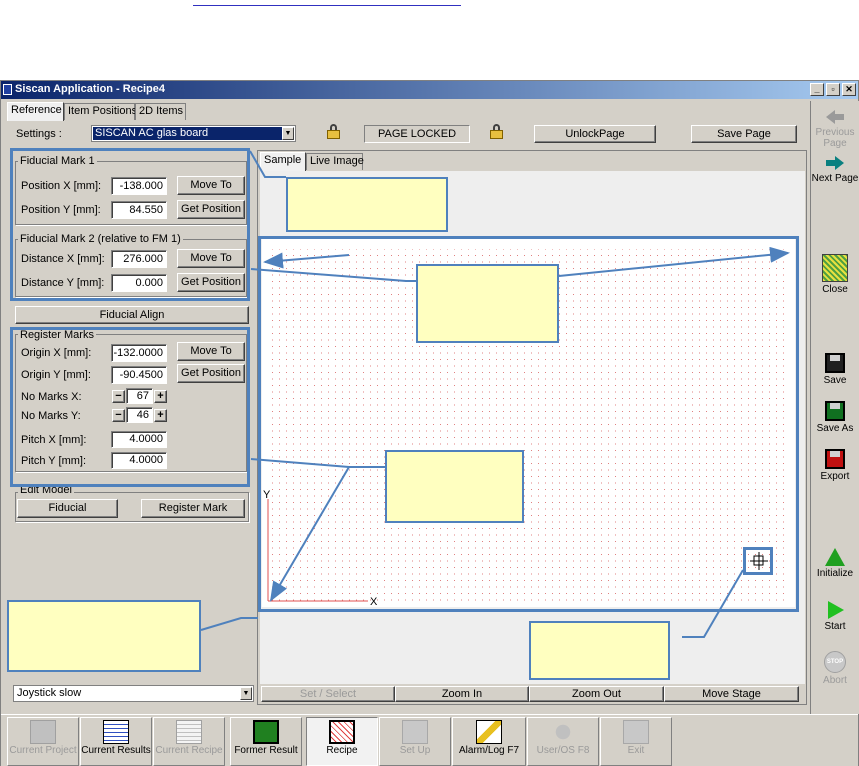 This screenshot has height=766, width=859. What do you see at coordinates (835, 573) in the screenshot?
I see `initialize-label: Initialize` at bounding box center [835, 573].